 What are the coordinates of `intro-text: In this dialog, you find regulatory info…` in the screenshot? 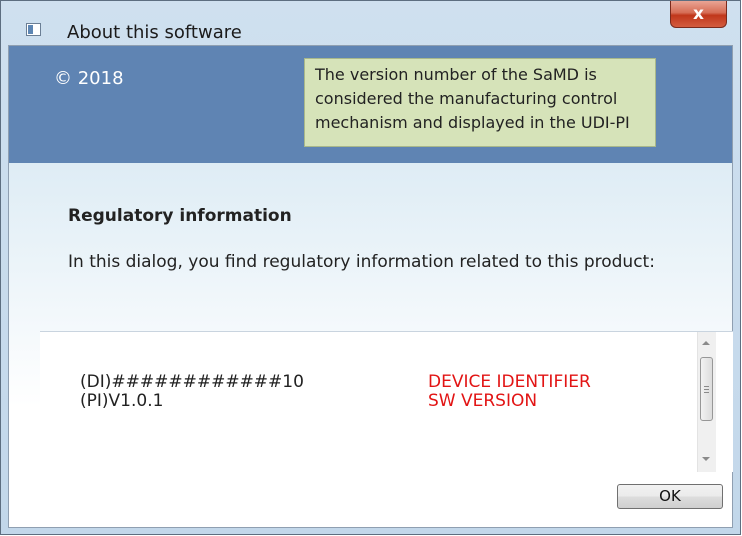 It's located at (361, 262).